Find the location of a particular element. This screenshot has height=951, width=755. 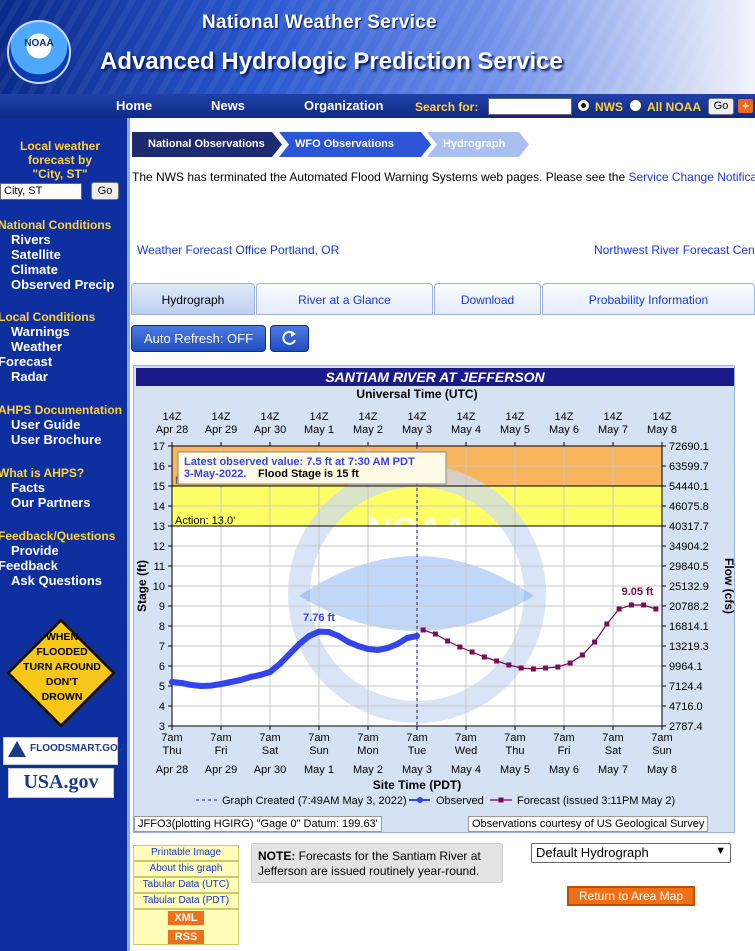

city-input: City, ST is located at coordinates (41, 191).